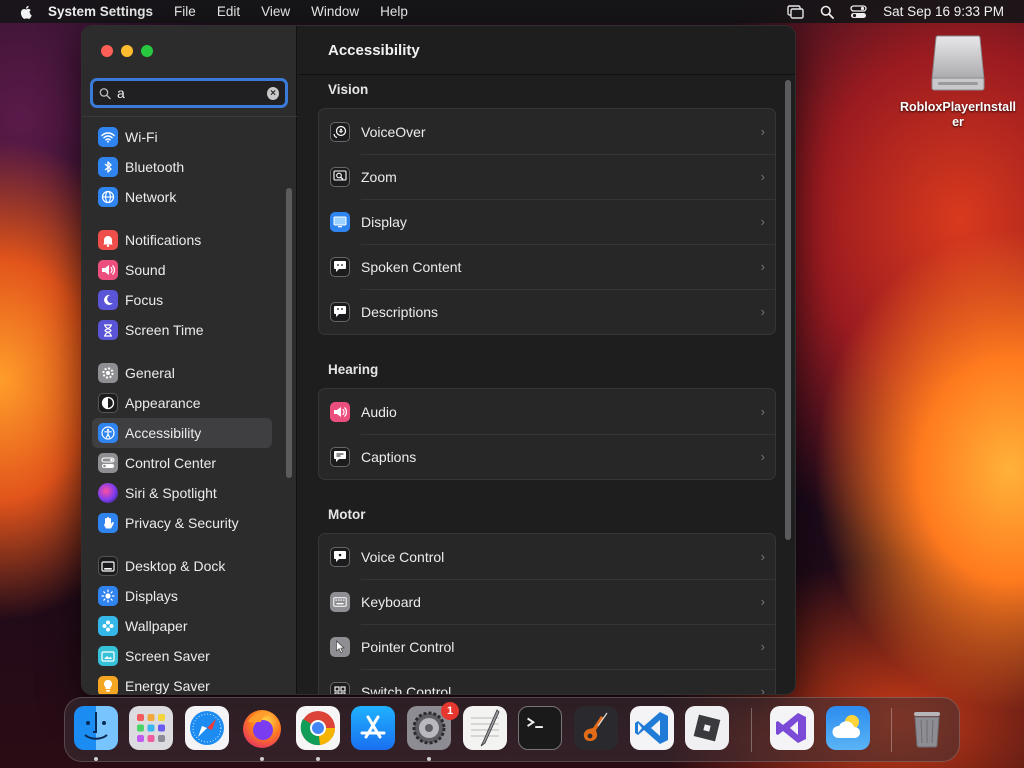 Image resolution: width=1024 pixels, height=768 pixels. I want to click on sidebar-item-sound: Sound, so click(182, 270).